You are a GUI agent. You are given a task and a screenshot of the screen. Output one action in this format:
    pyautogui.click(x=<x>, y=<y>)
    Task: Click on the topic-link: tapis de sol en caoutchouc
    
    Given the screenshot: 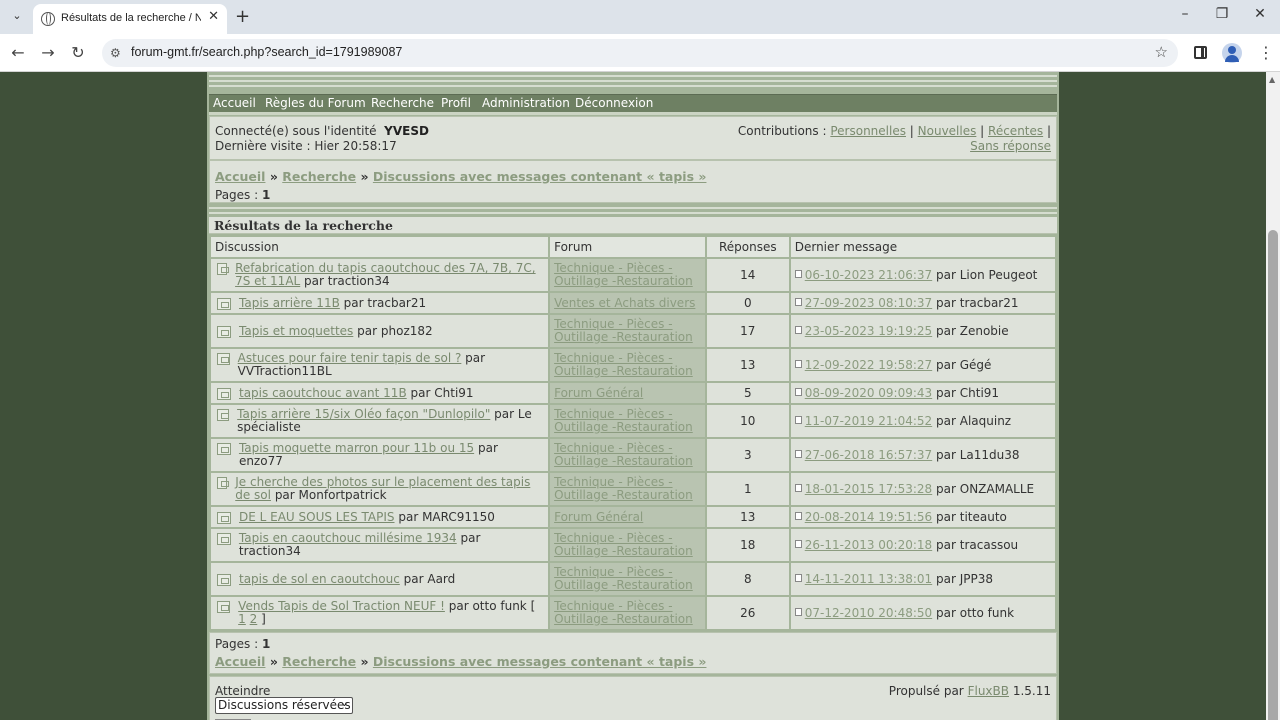 What is the action you would take?
    pyautogui.click(x=319, y=579)
    